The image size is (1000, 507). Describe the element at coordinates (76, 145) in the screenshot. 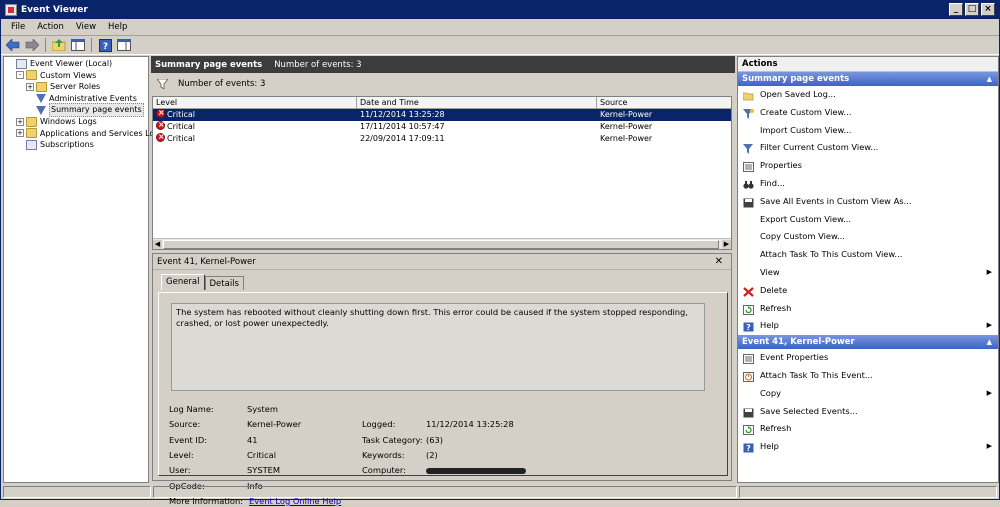

I see `tree-node: Subscriptions` at that location.